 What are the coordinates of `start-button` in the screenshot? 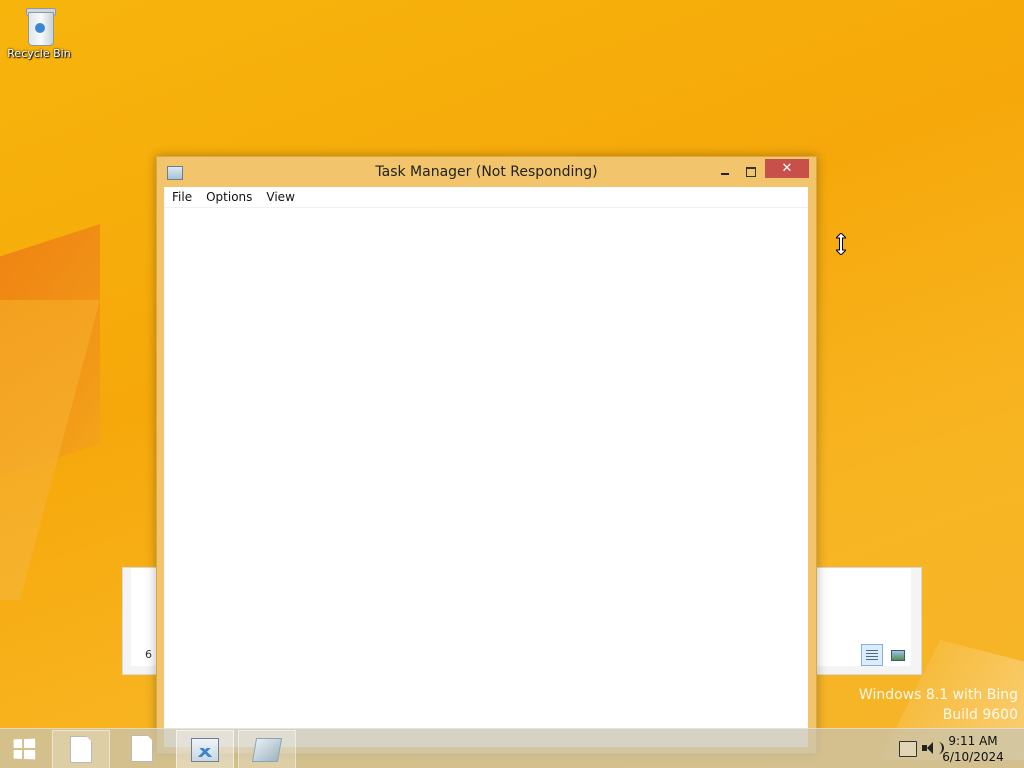 It's located at (24, 749).